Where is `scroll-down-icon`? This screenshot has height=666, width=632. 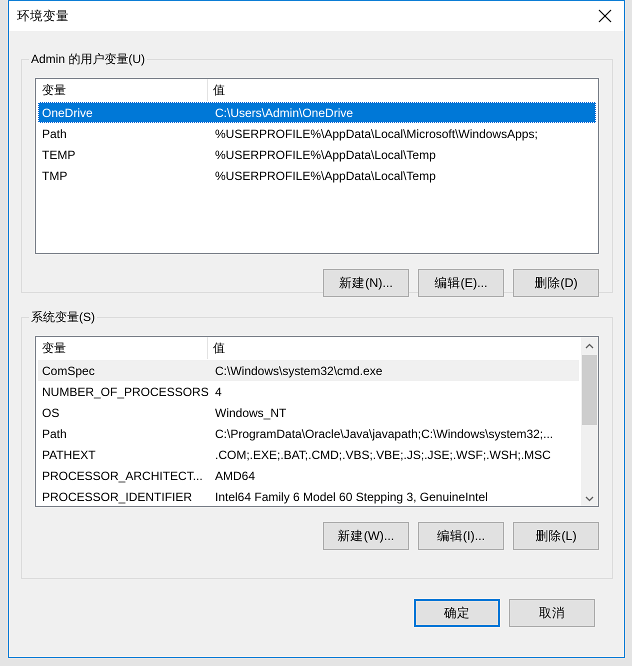
scroll-down-icon is located at coordinates (589, 499).